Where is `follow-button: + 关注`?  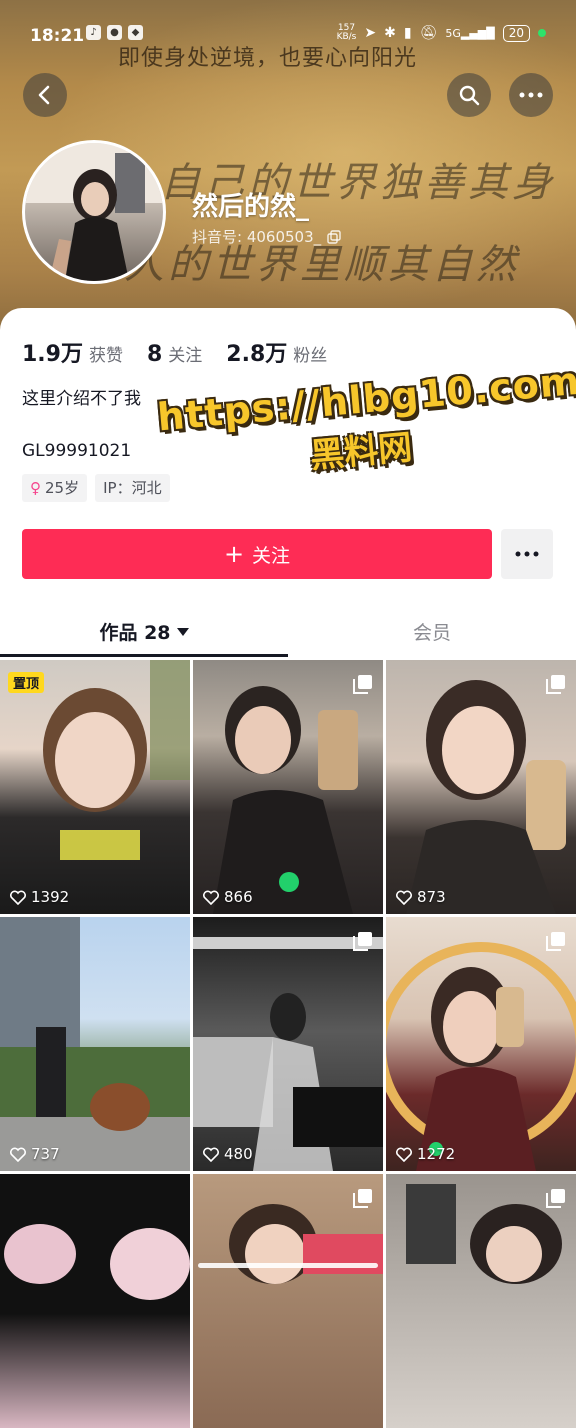 follow-button: + 关注 is located at coordinates (257, 554).